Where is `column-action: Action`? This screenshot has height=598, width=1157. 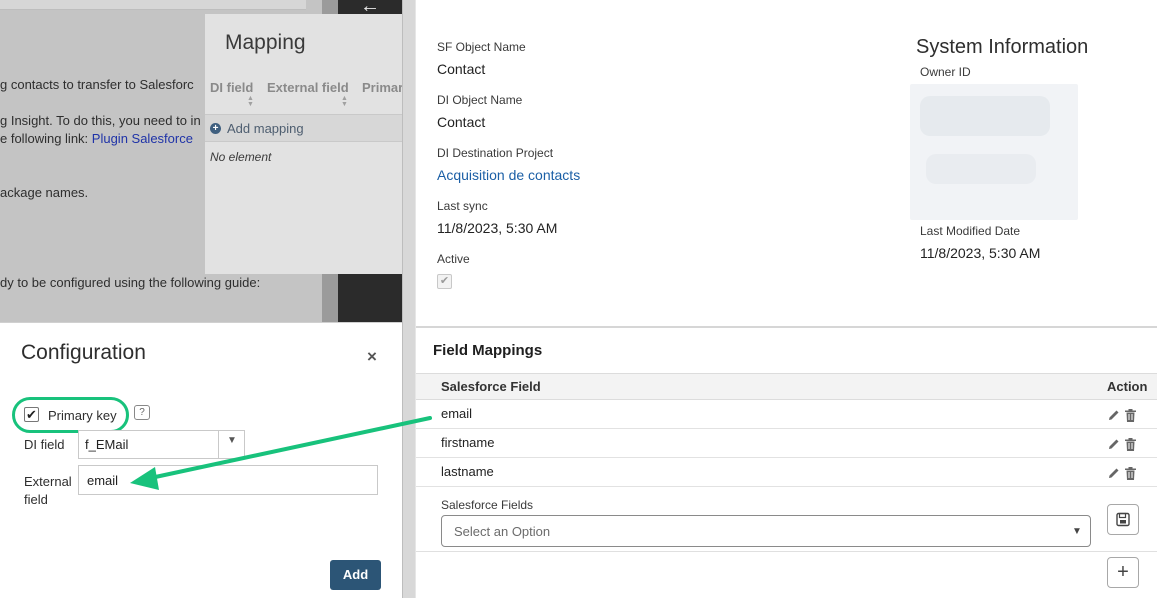
column-action: Action is located at coordinates (1127, 386).